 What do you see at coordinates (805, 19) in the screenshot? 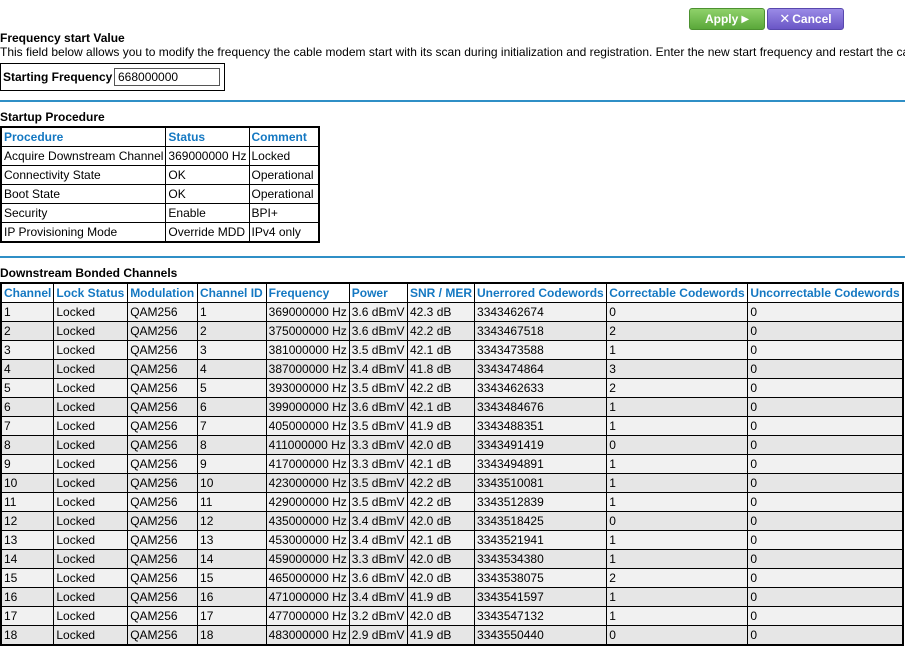
I see `cancel-button: ✕ Cancel` at bounding box center [805, 19].